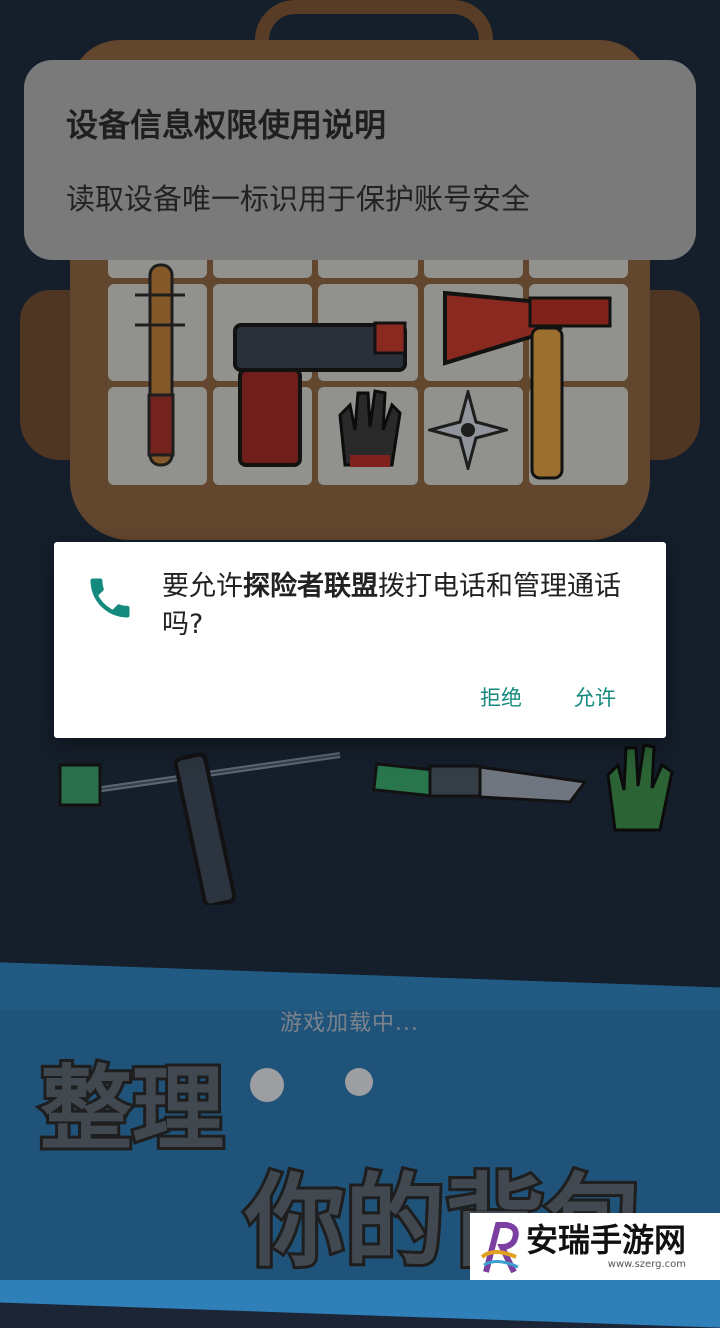 The width and height of the screenshot is (720, 1328). What do you see at coordinates (132, 1109) in the screenshot?
I see `headline-line-1: 整理` at bounding box center [132, 1109].